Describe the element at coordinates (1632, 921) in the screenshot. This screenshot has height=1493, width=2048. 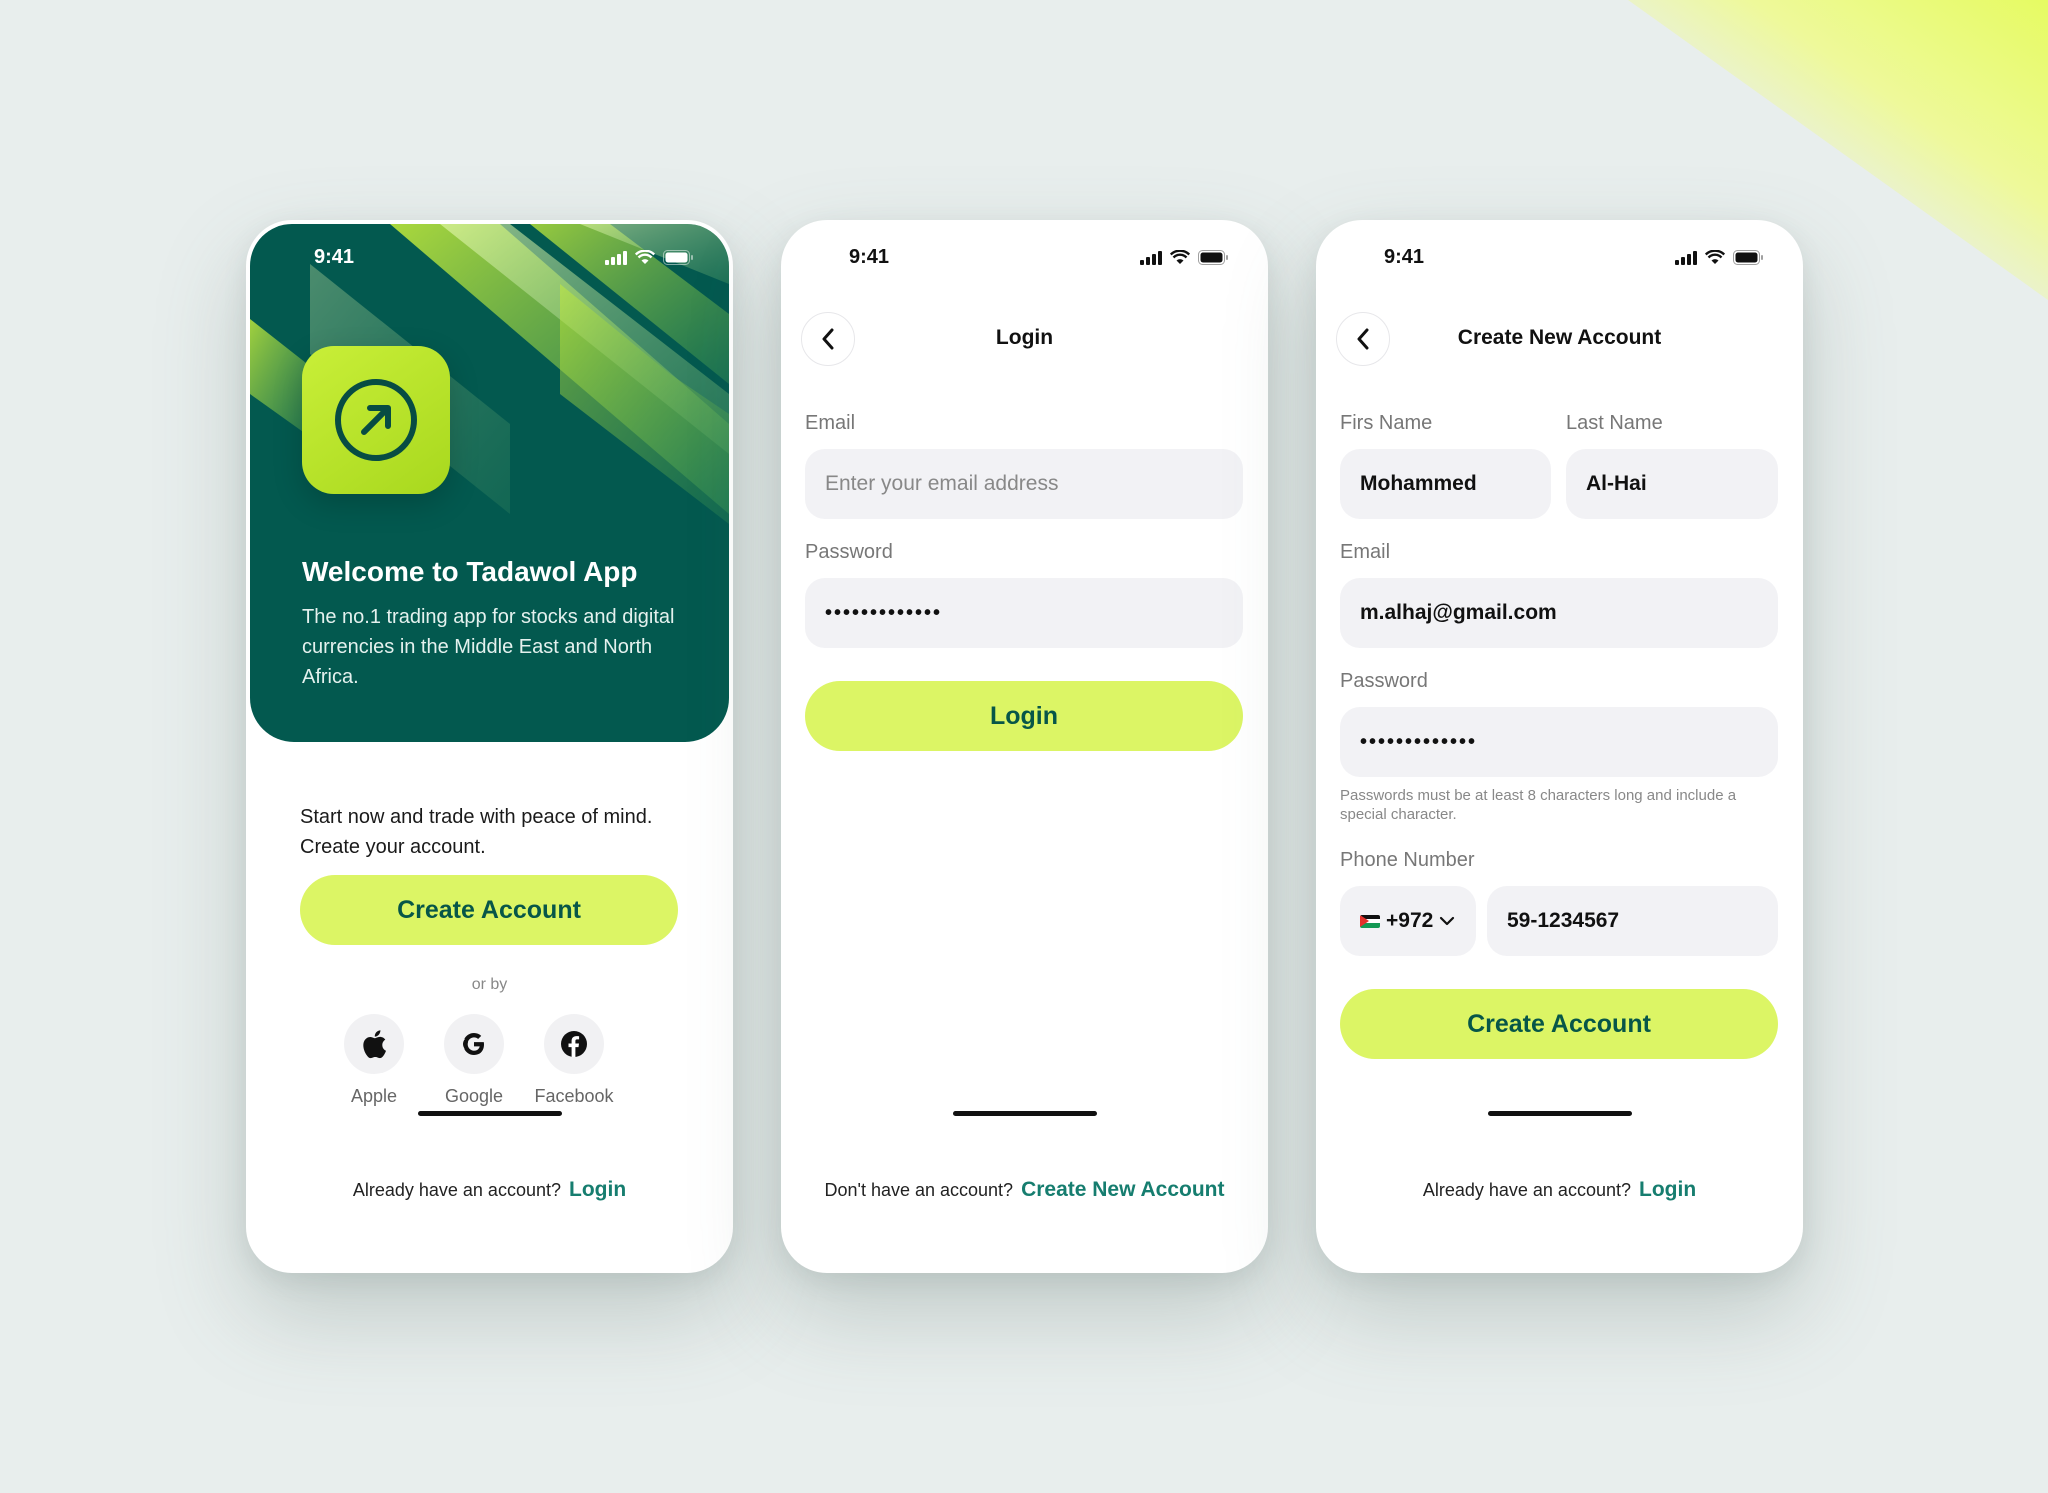
I see `phone-number-input: 59-1234567` at that location.